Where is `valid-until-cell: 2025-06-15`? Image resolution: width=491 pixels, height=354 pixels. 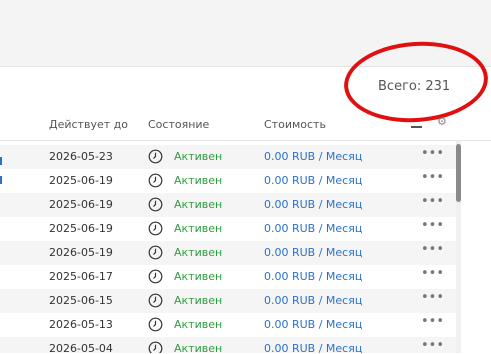
valid-until-cell: 2025-06-15 is located at coordinates (81, 300).